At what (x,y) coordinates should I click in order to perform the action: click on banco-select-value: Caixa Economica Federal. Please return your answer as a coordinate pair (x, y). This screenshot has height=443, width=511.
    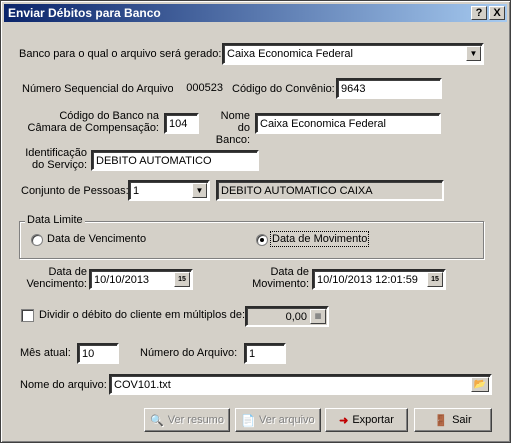
    Looking at the image, I should click on (290, 54).